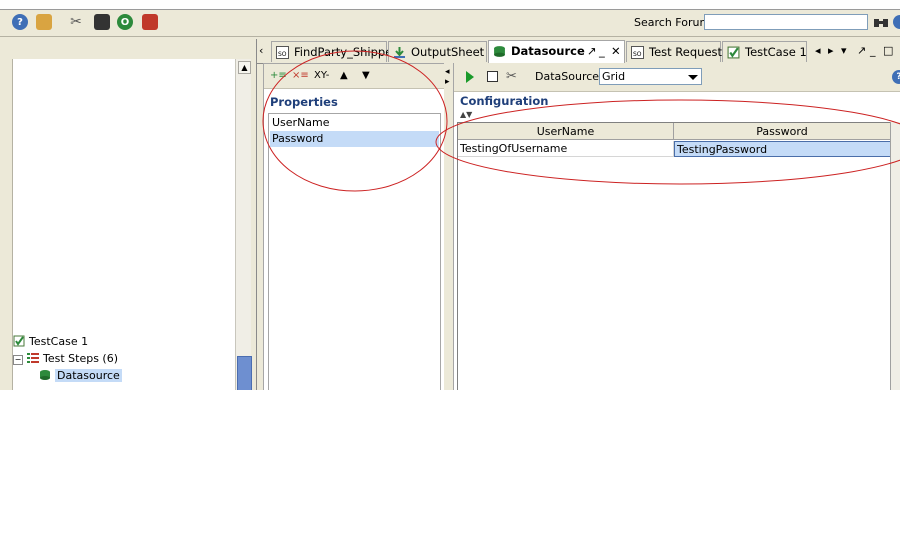  I want to click on search-forum-label: Search Forum, so click(672, 22).